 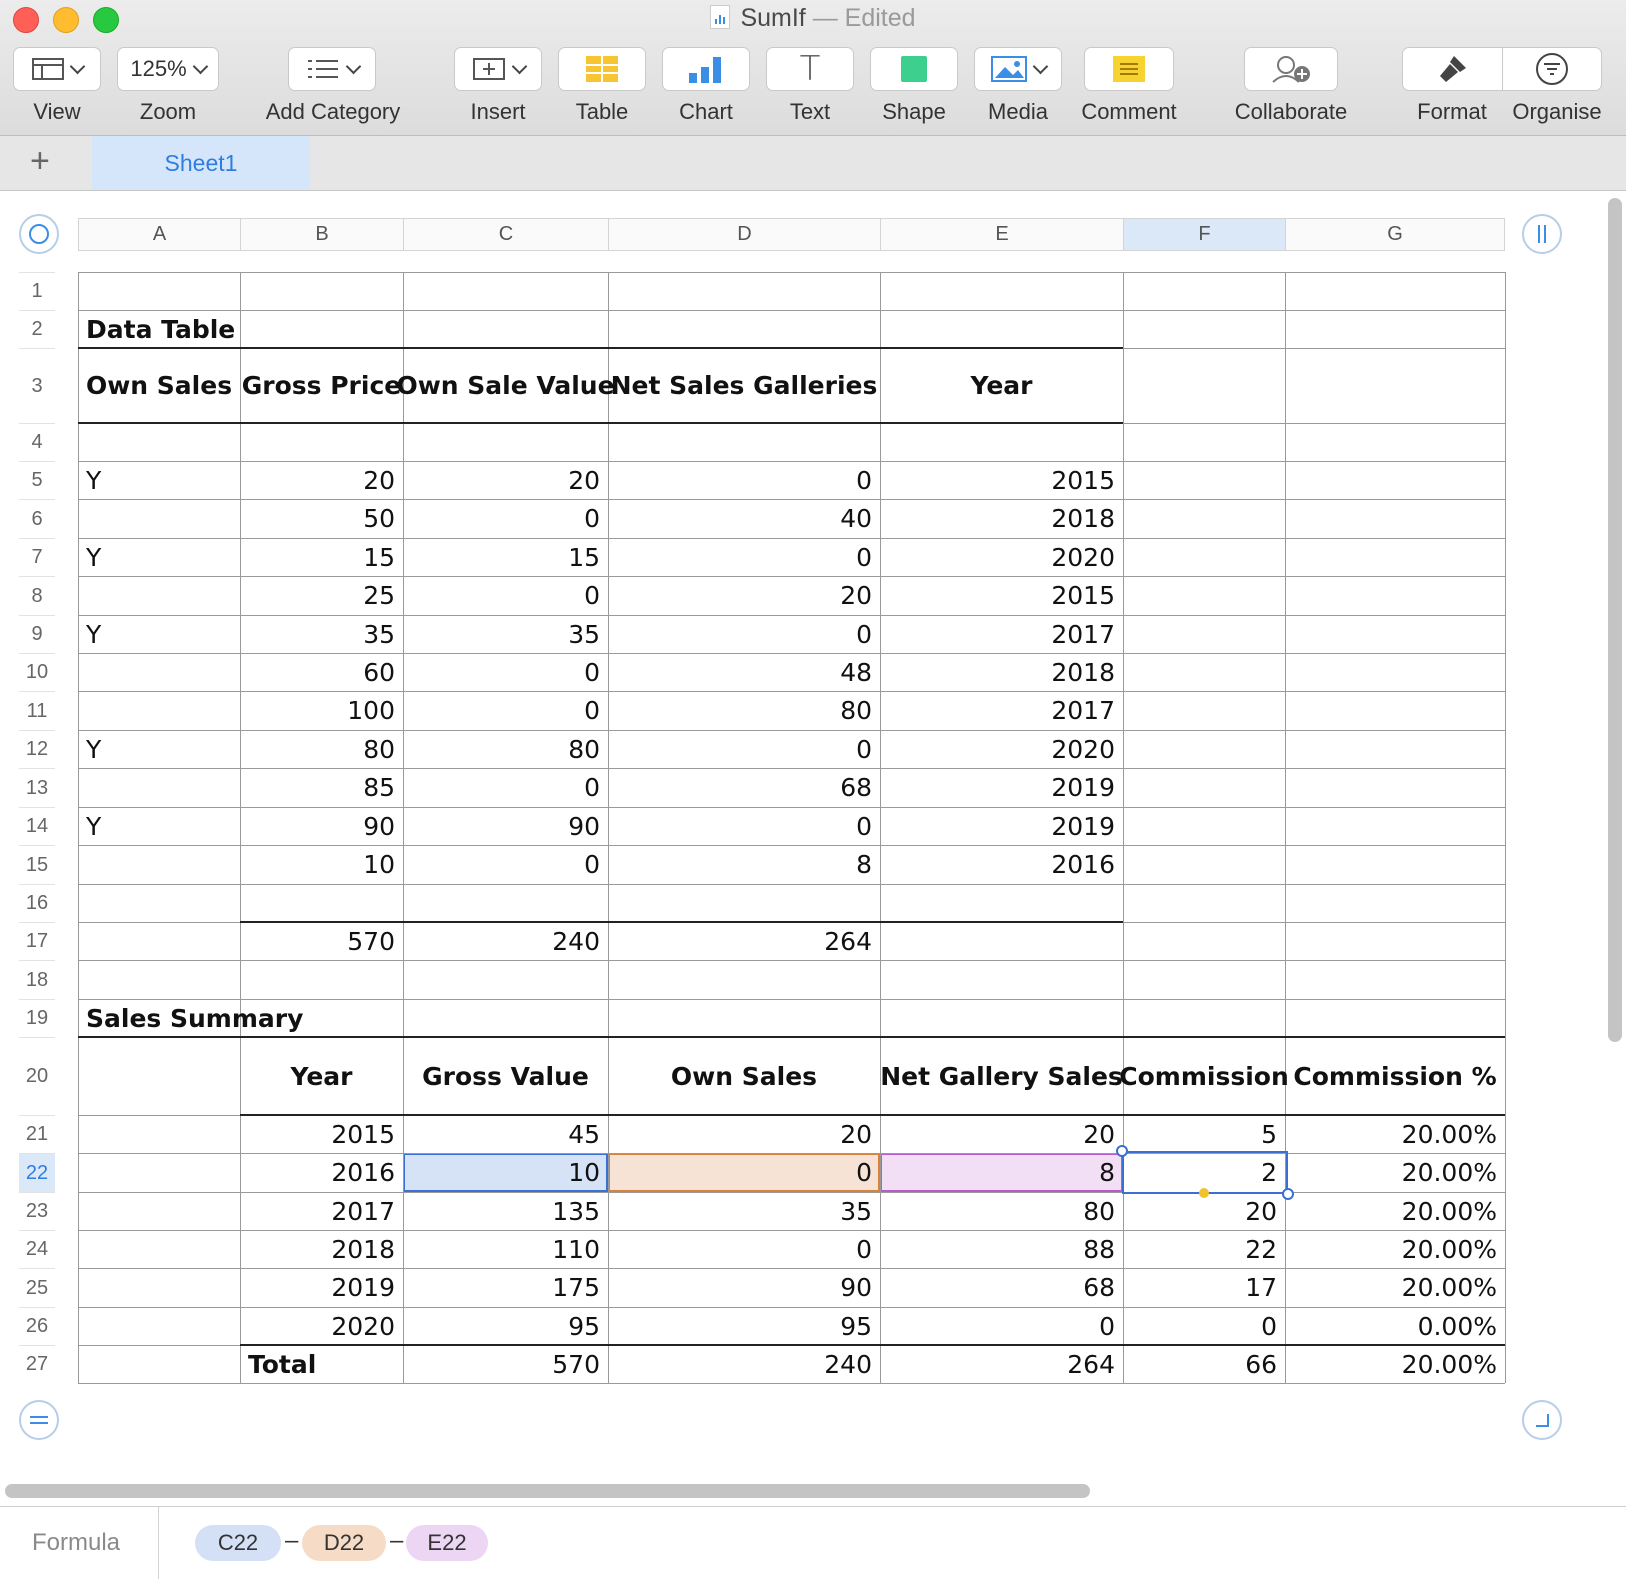 What do you see at coordinates (37, 1134) in the screenshot?
I see `row-header-21: 21` at bounding box center [37, 1134].